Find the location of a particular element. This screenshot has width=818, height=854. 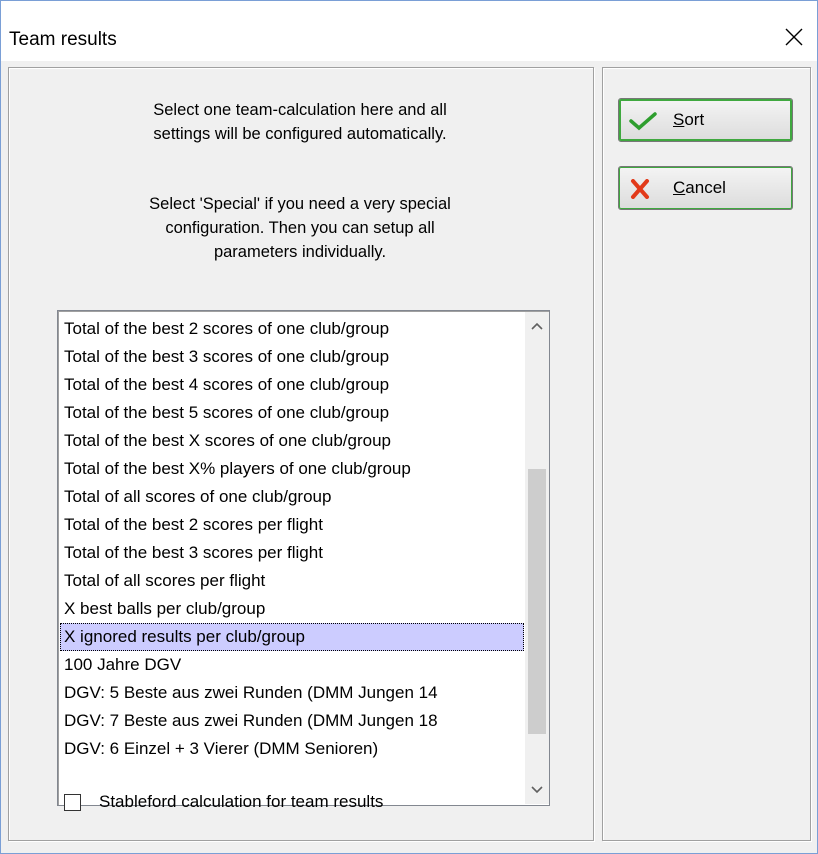

sort-button: Sort is located at coordinates (705, 120).